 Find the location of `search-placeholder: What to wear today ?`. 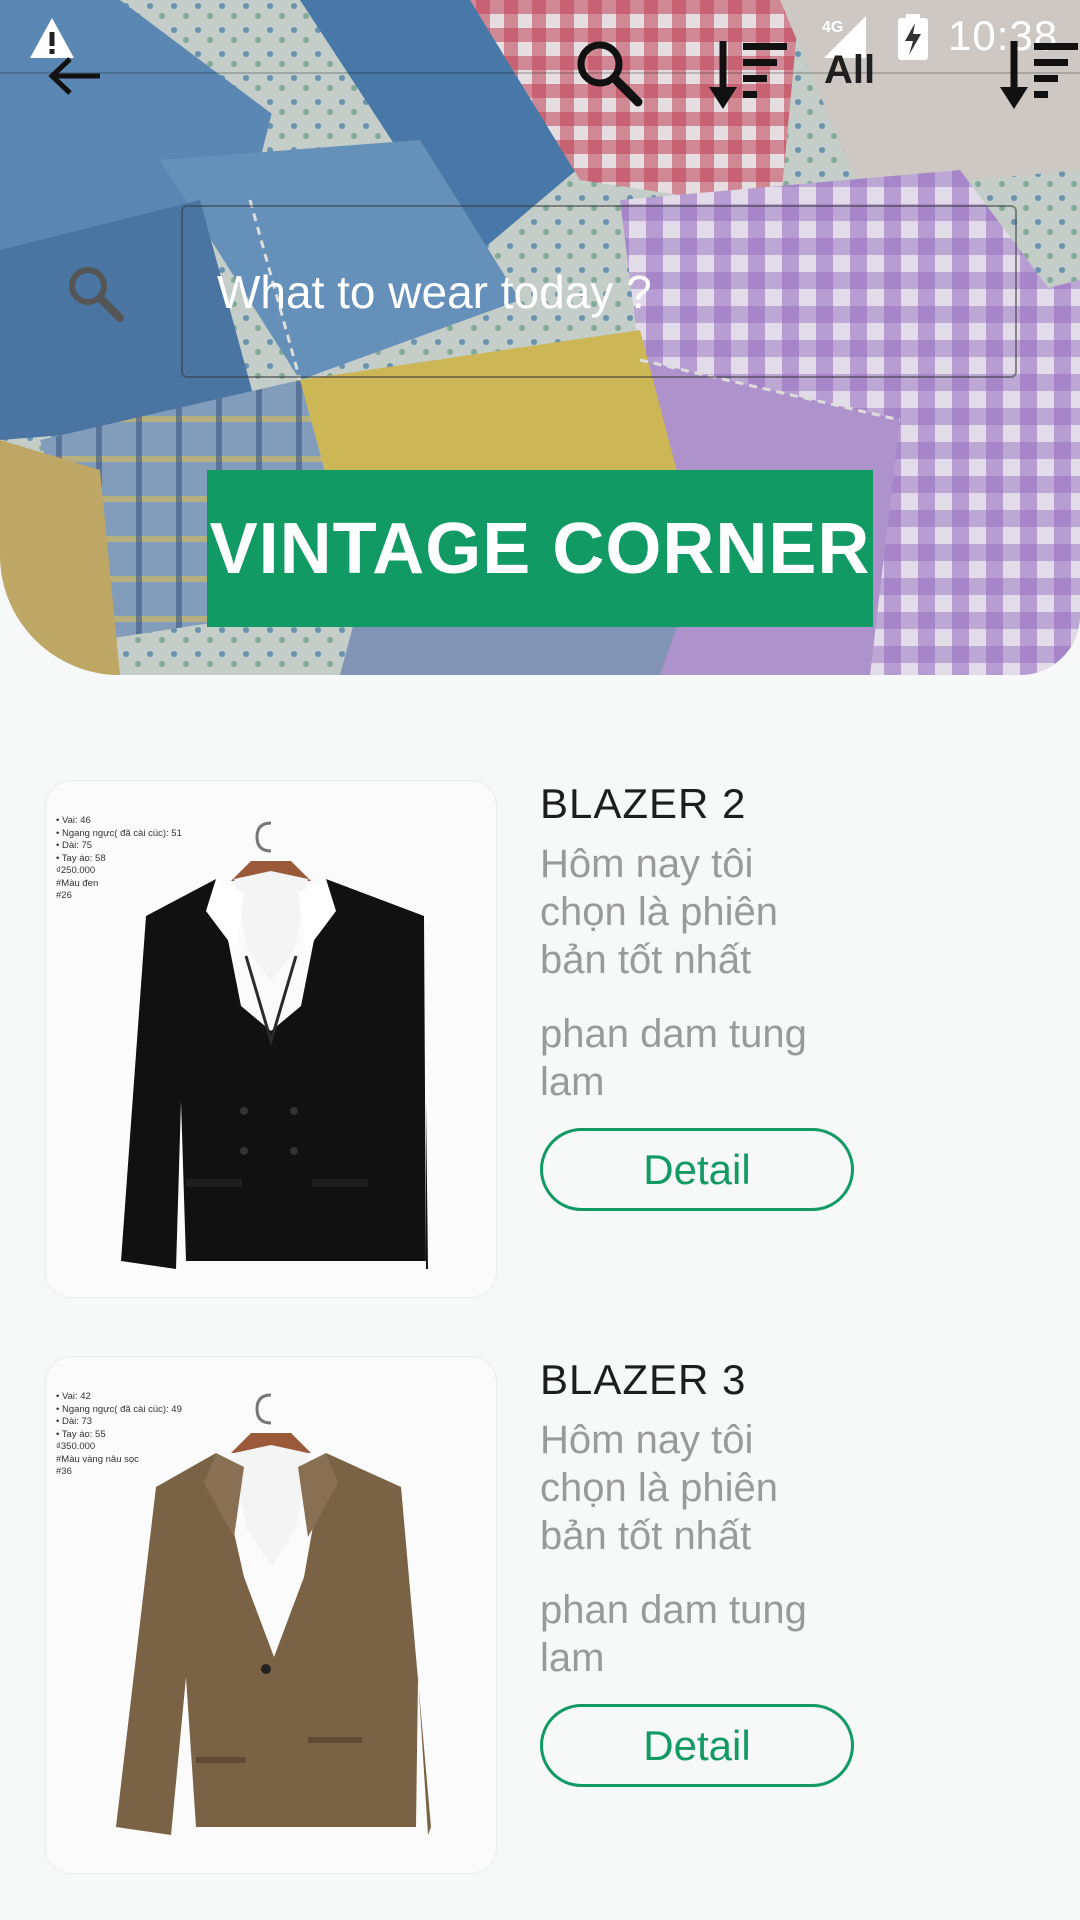

search-placeholder: What to wear today ? is located at coordinates (434, 291).